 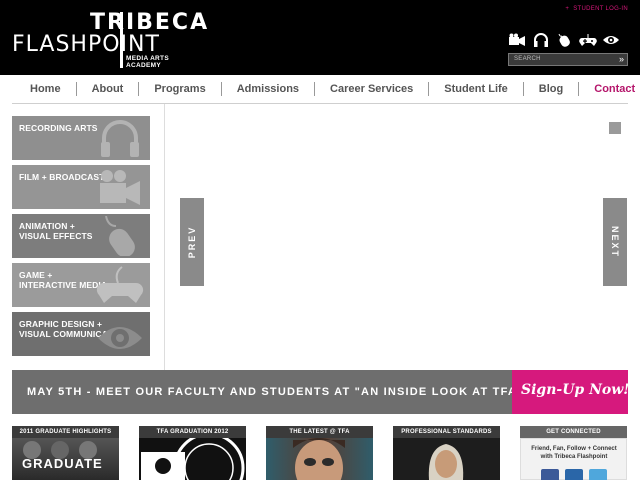 I want to click on get-connected-title: GET CONNECTED, so click(x=573, y=432).